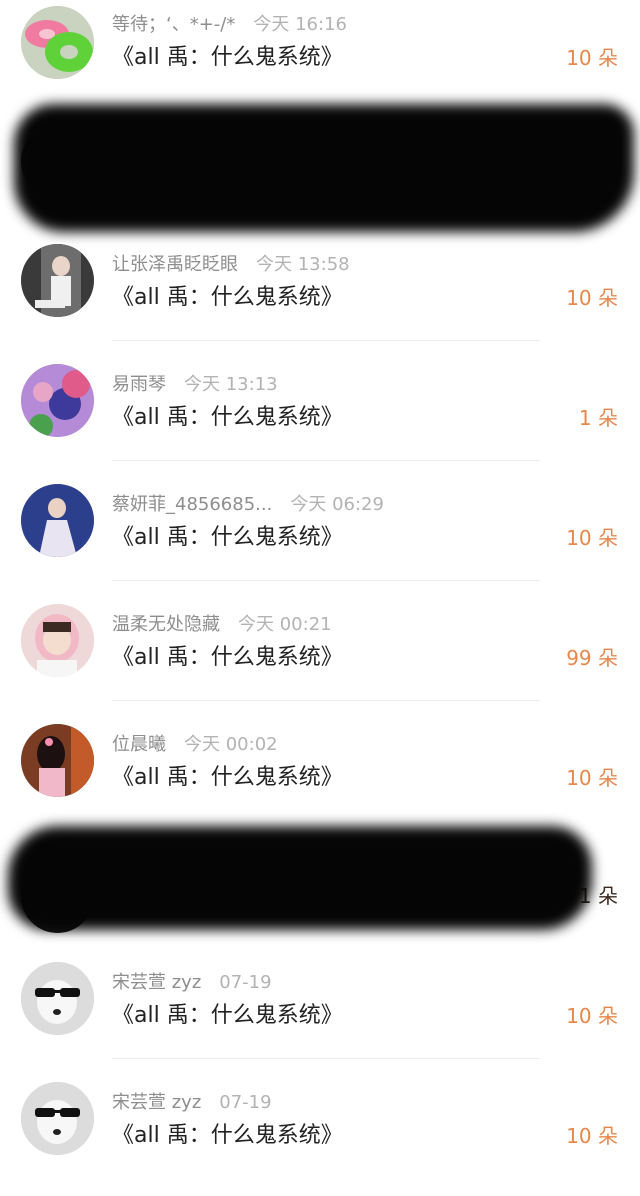  Describe the element at coordinates (337, 504) in the screenshot. I see `timestamp: 今天 06:29` at that location.